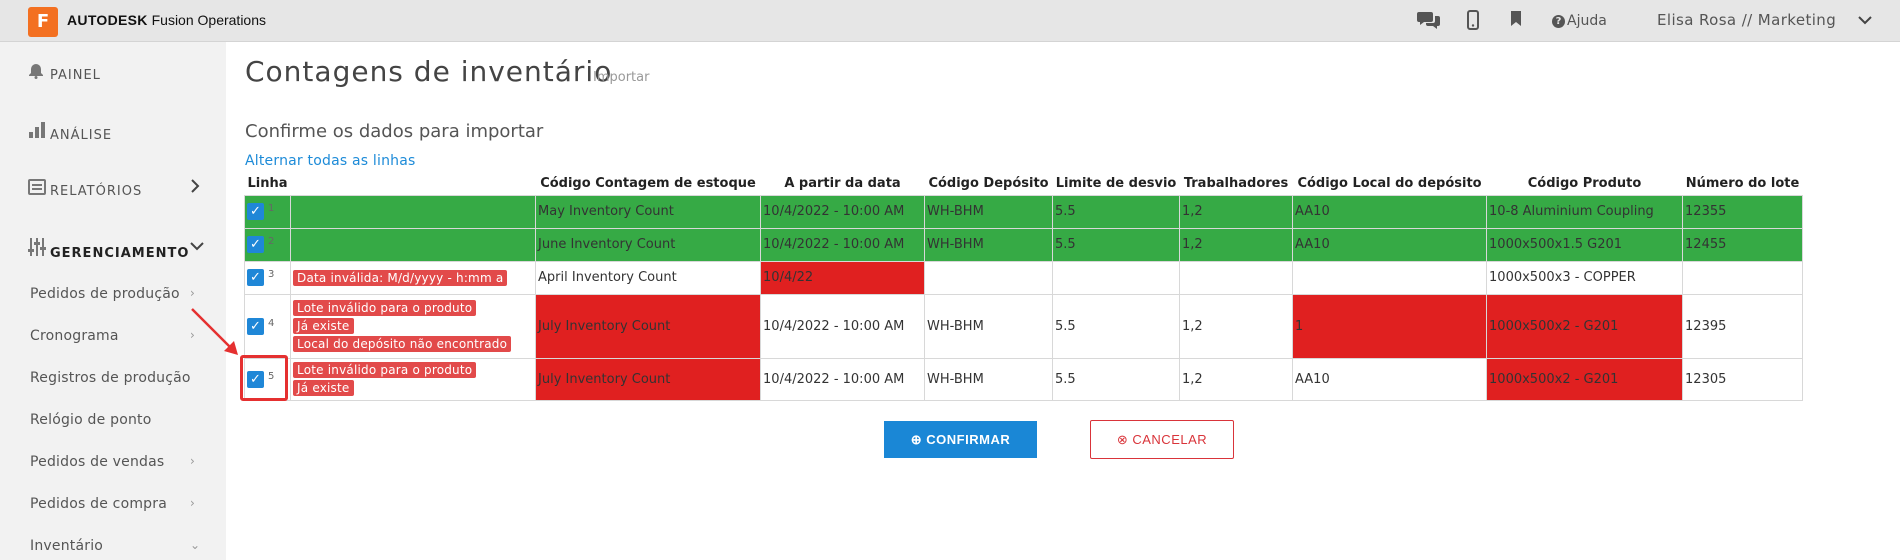 The image size is (1900, 560). Describe the element at coordinates (105, 294) in the screenshot. I see `sidebar-item-pedidos-producao: Pedidos de produção` at that location.